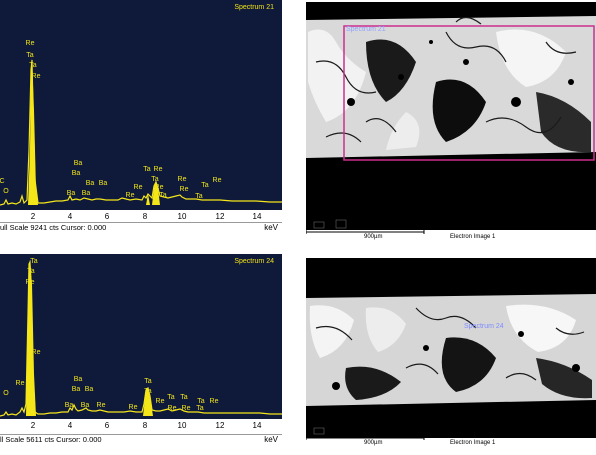 Image resolution: width=596 pixels, height=455 pixels. What do you see at coordinates (141, 425) in the screenshot?
I see `x-axis-bottom: 2 4 6 8 10 12 14` at bounding box center [141, 425].